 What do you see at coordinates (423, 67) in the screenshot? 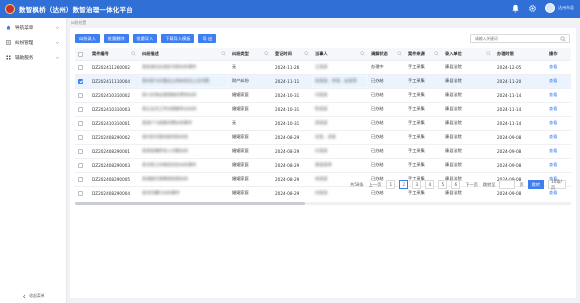
I see `cell-source: 手工采集` at bounding box center [423, 67].